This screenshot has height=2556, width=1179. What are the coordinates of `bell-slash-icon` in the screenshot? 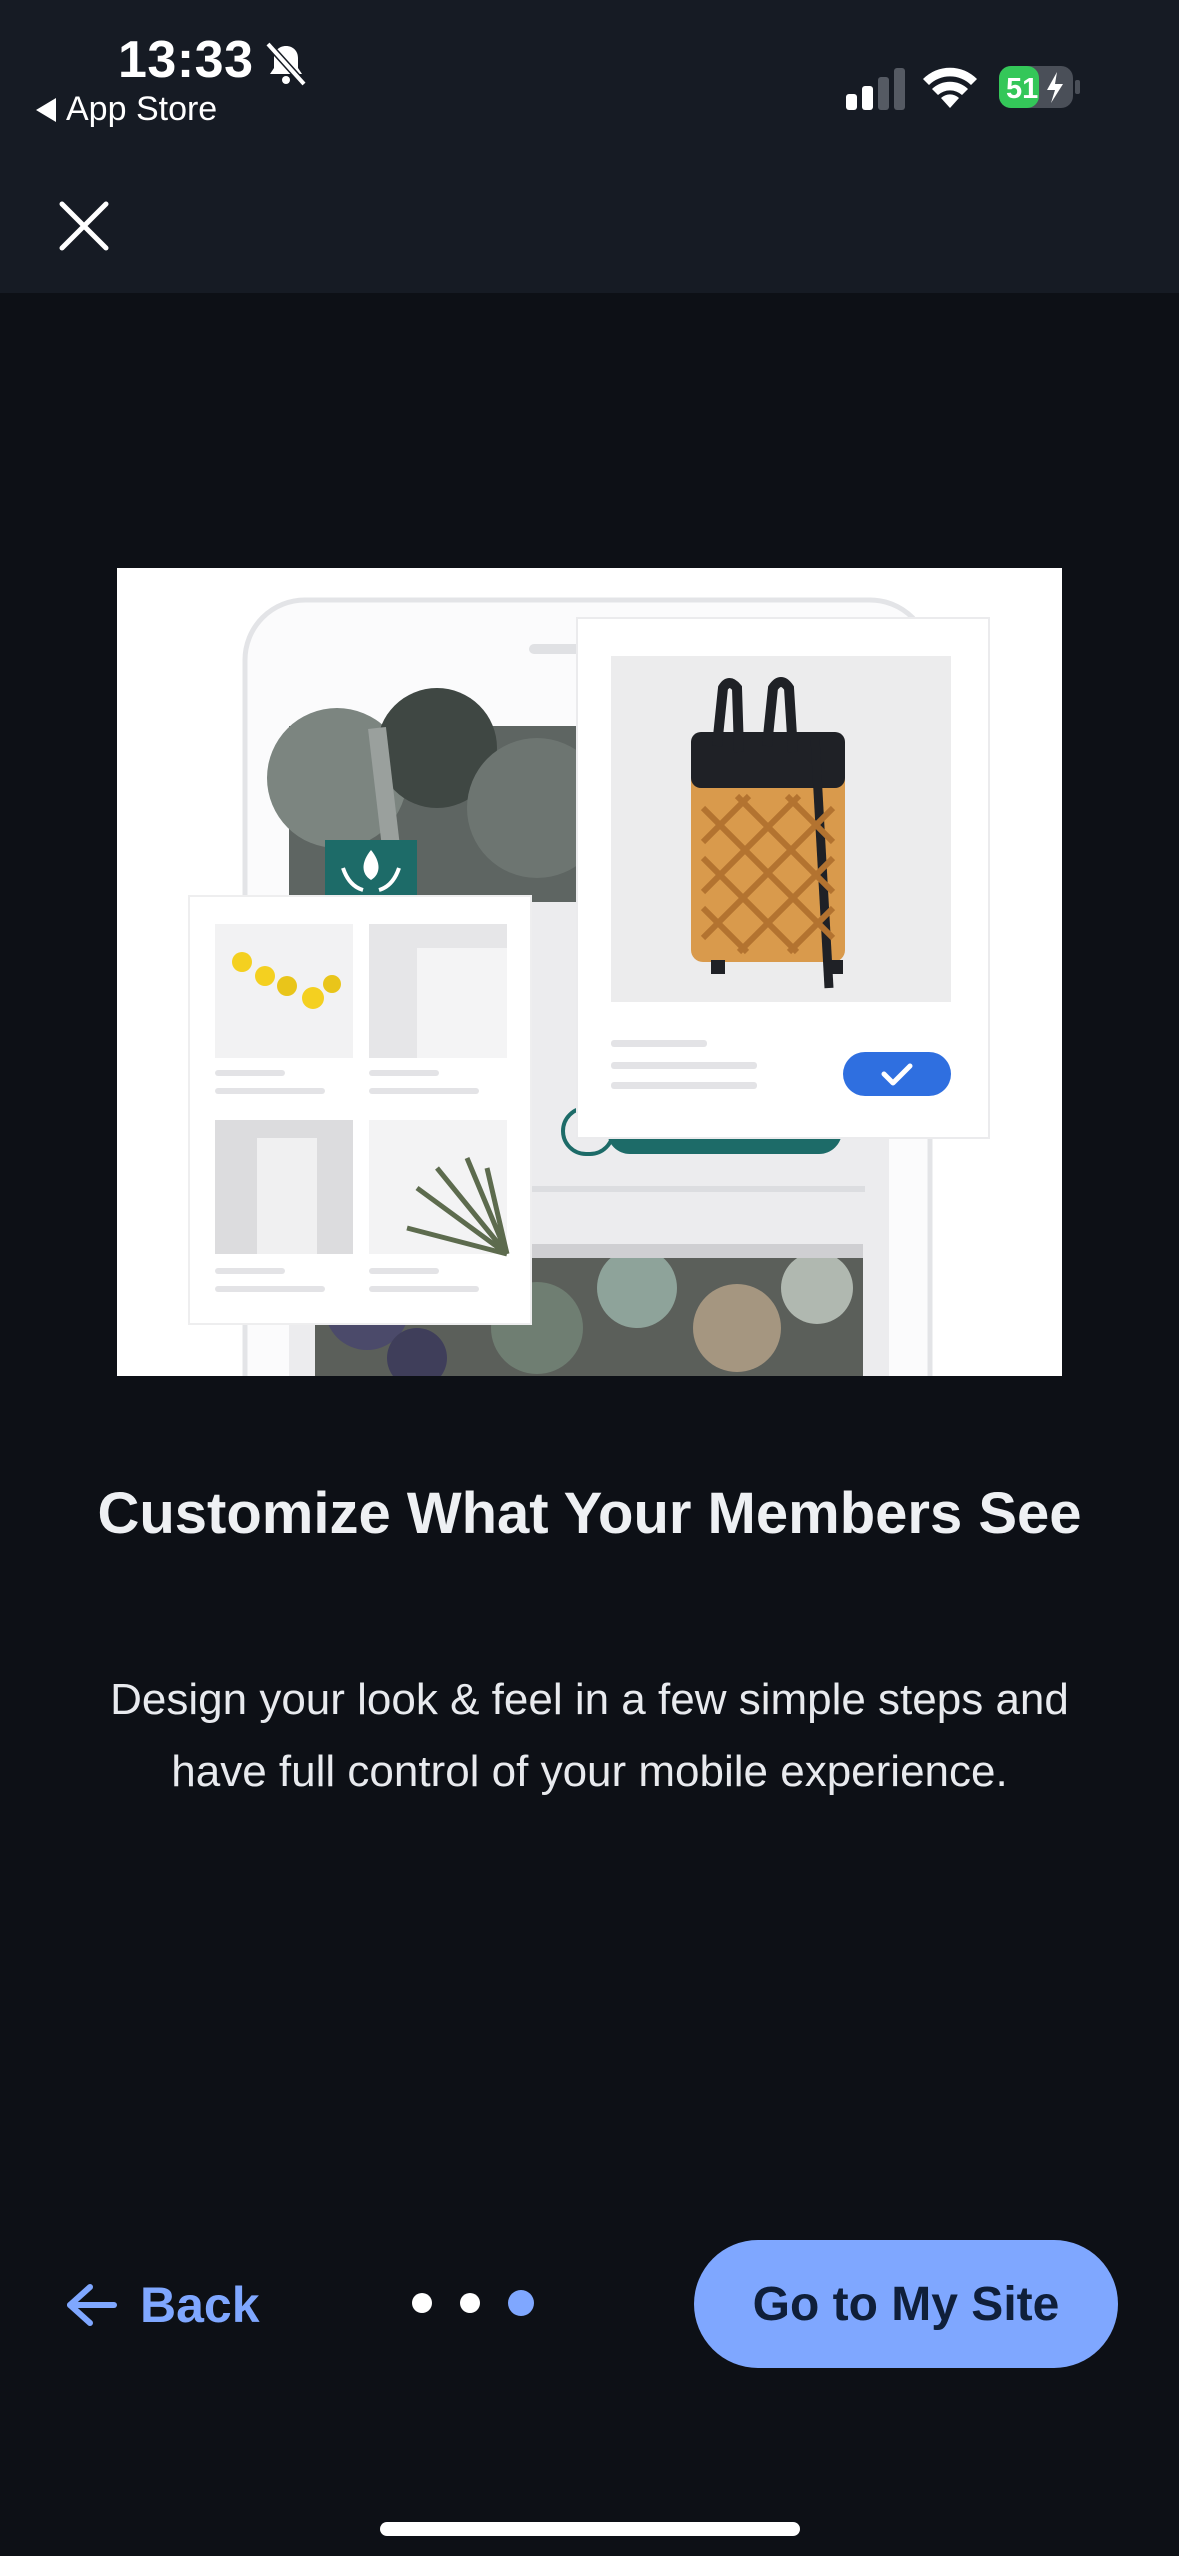 It's located at (286, 64).